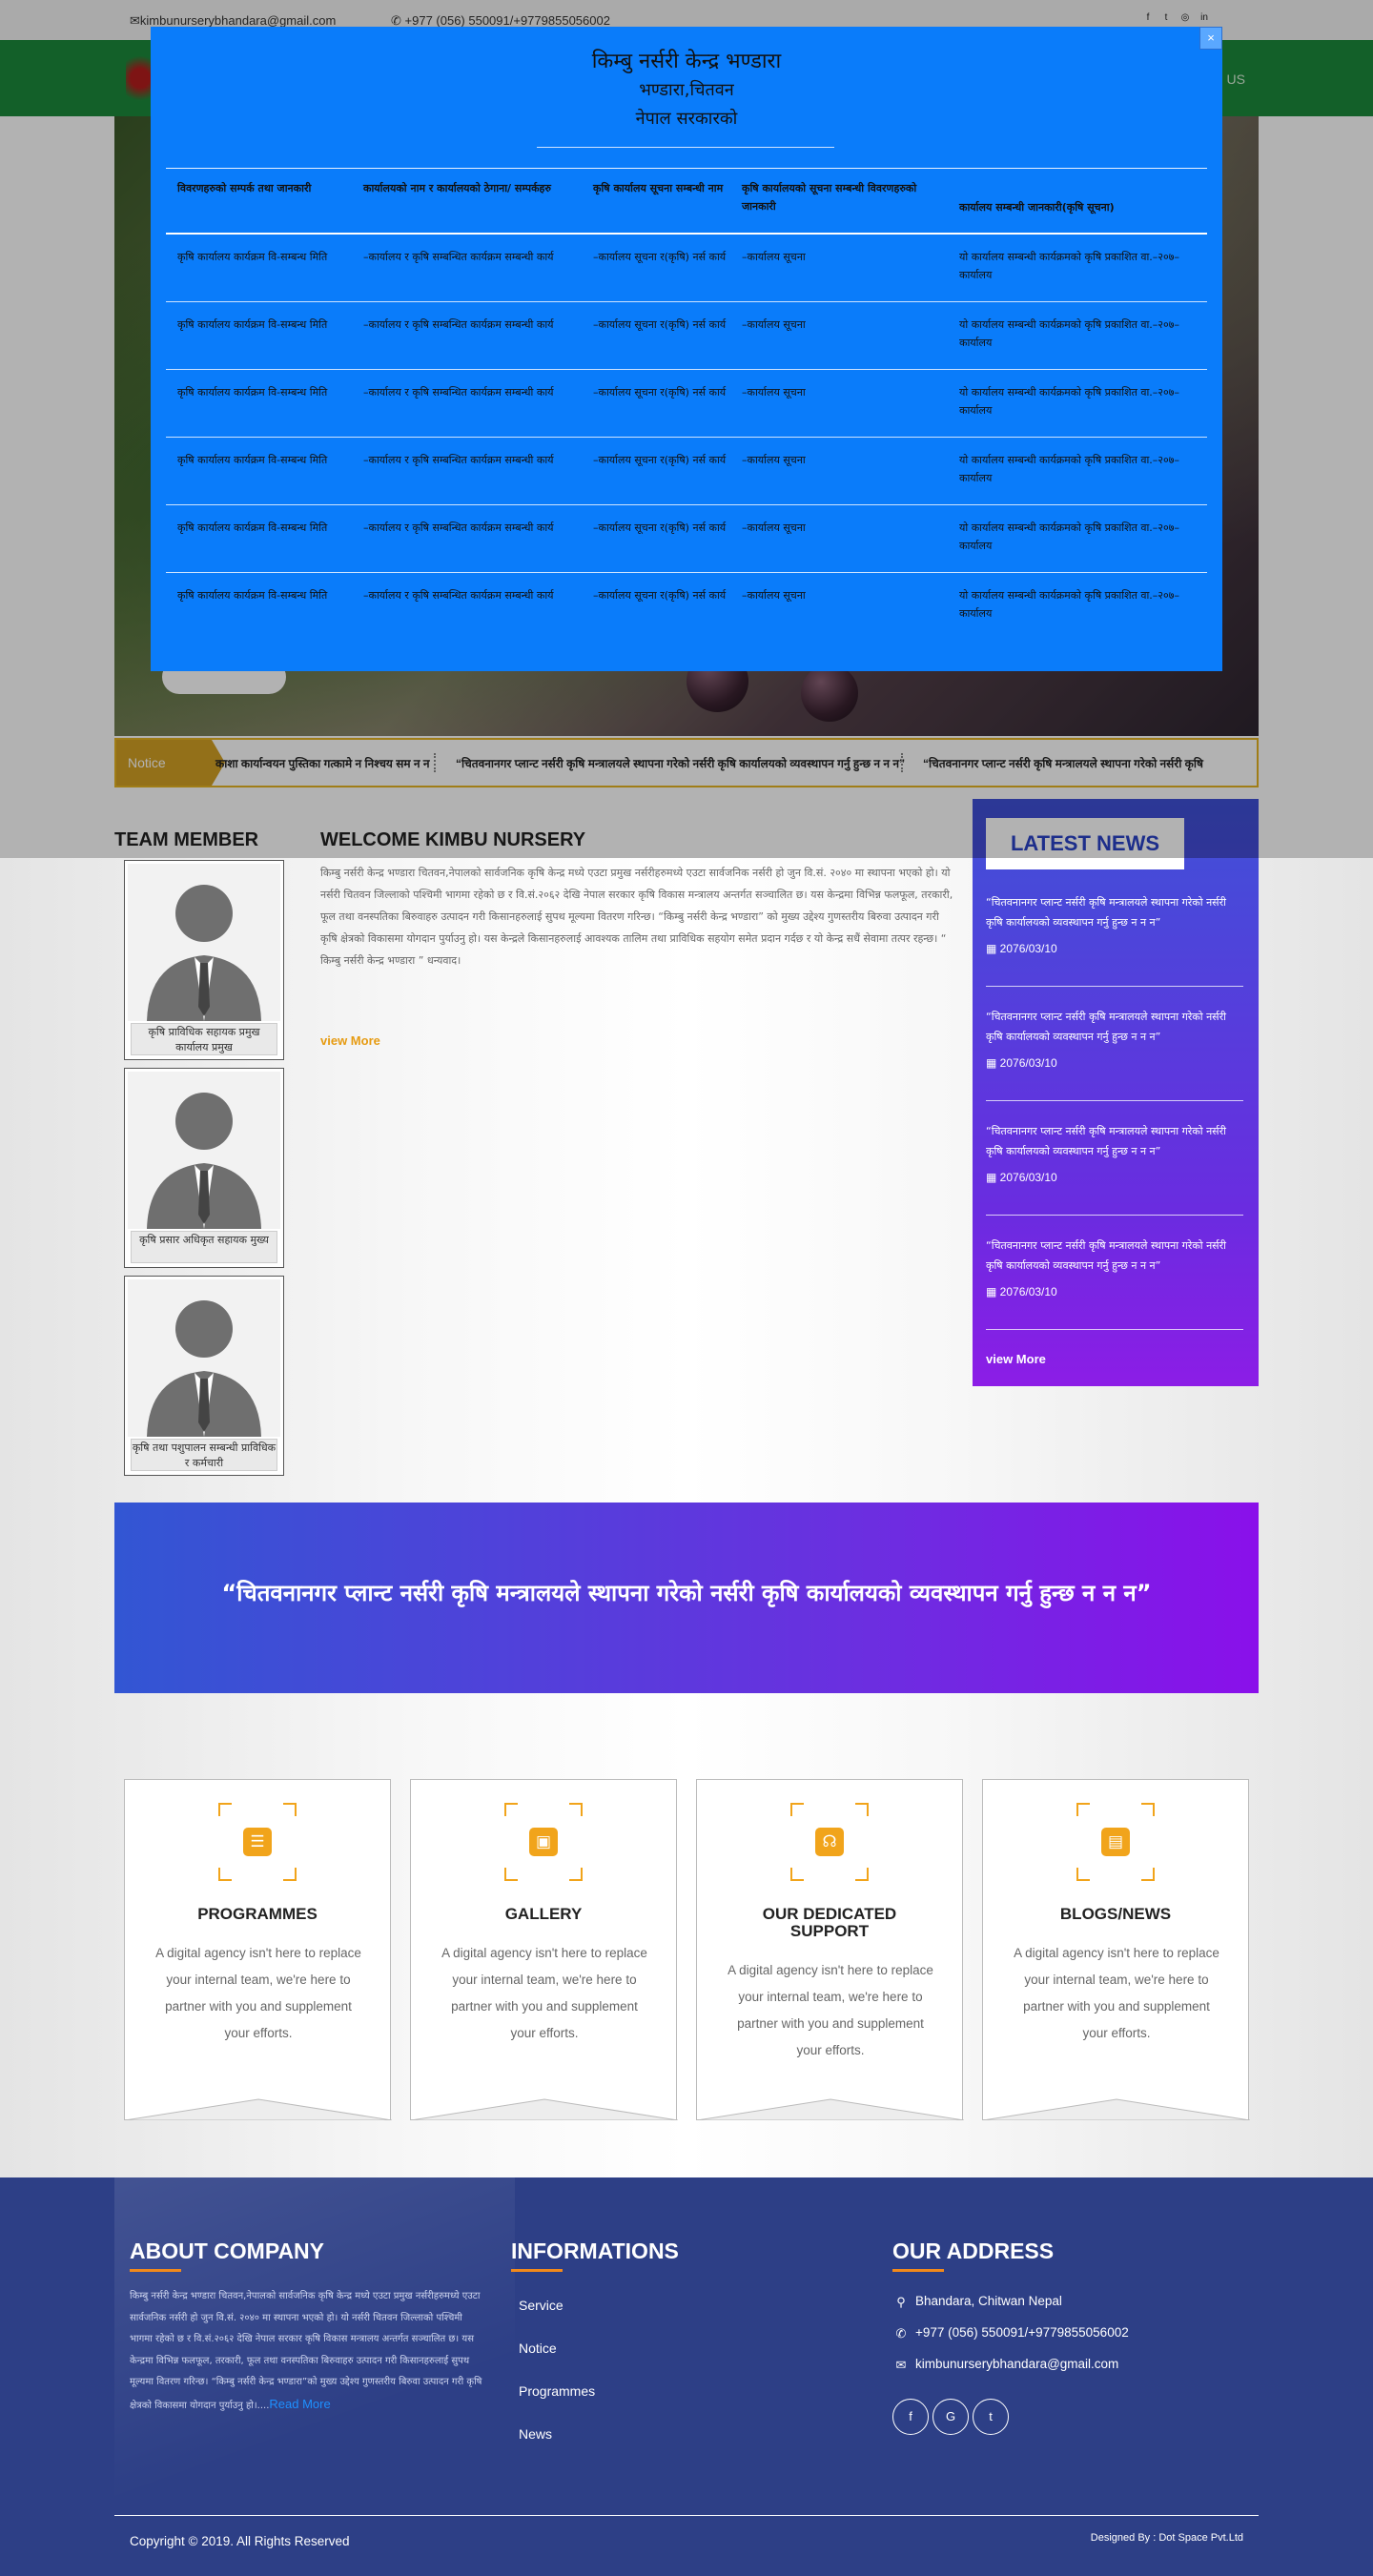 This screenshot has height=2576, width=1373. What do you see at coordinates (535, 2434) in the screenshot?
I see `footer-link-news: News` at bounding box center [535, 2434].